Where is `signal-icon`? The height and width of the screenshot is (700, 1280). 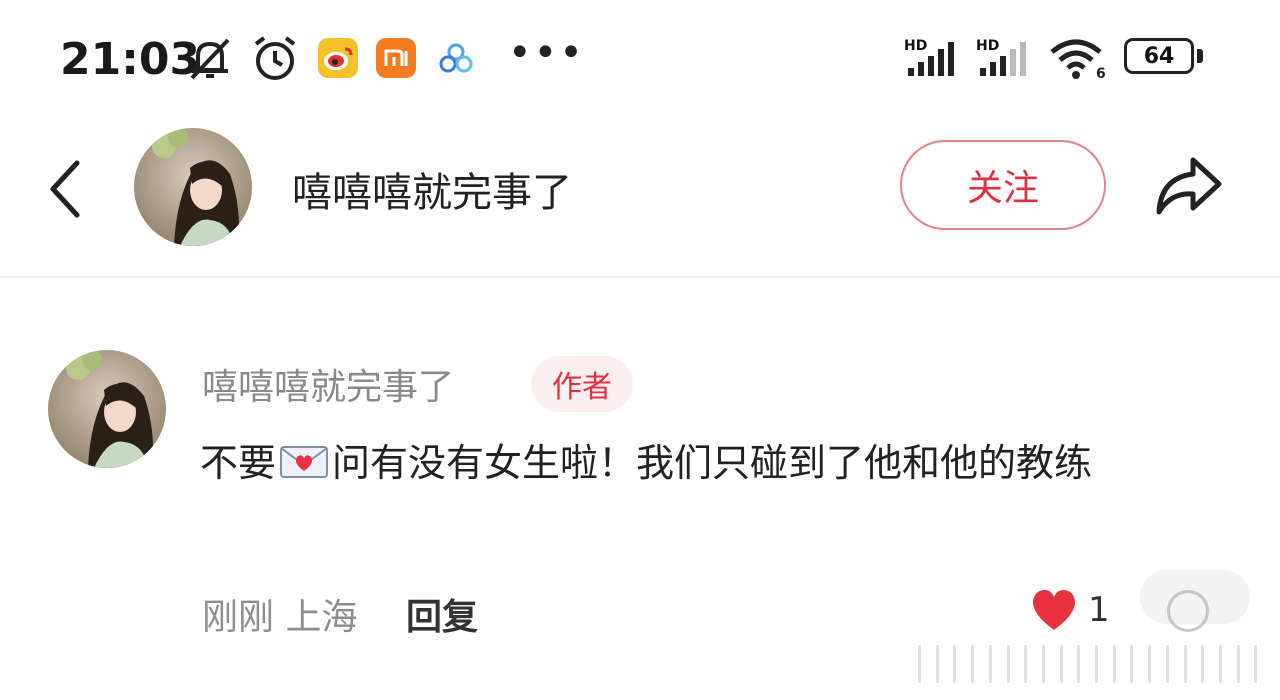
signal-icon is located at coordinates (931, 59).